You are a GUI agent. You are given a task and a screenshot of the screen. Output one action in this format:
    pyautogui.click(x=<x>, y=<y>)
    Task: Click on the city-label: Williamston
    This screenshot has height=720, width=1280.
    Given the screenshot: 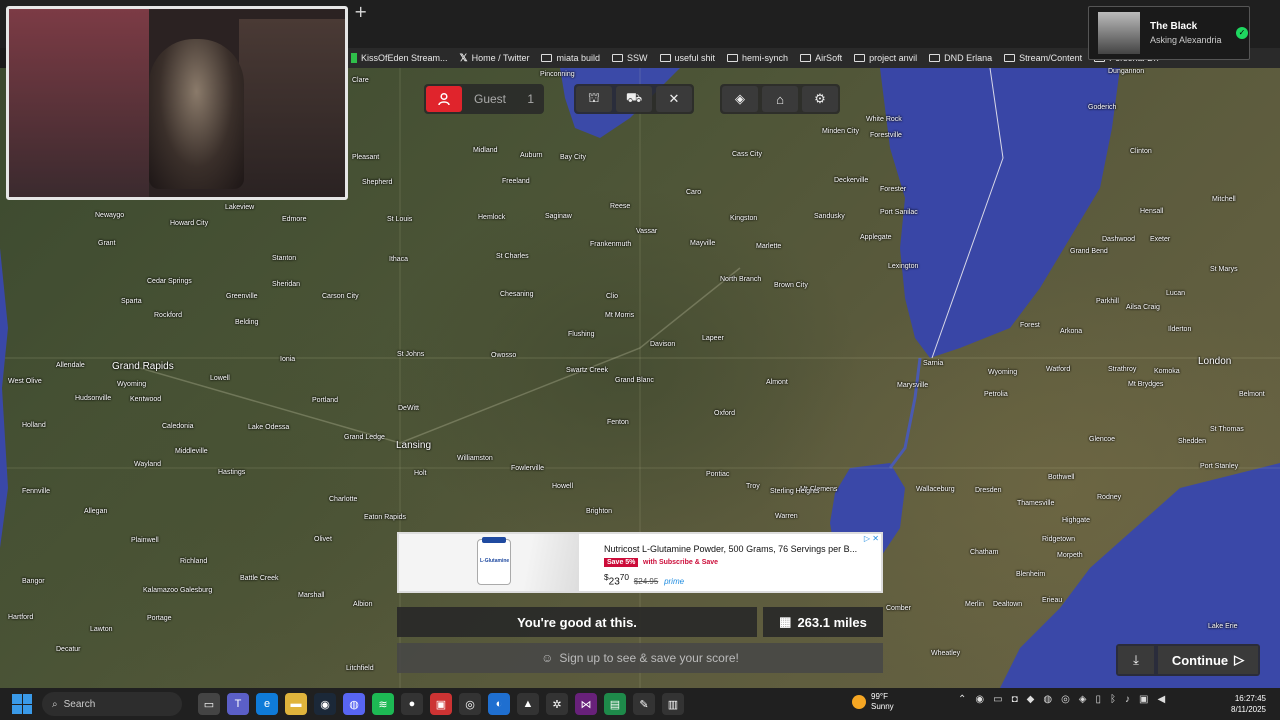 What is the action you would take?
    pyautogui.click(x=475, y=458)
    